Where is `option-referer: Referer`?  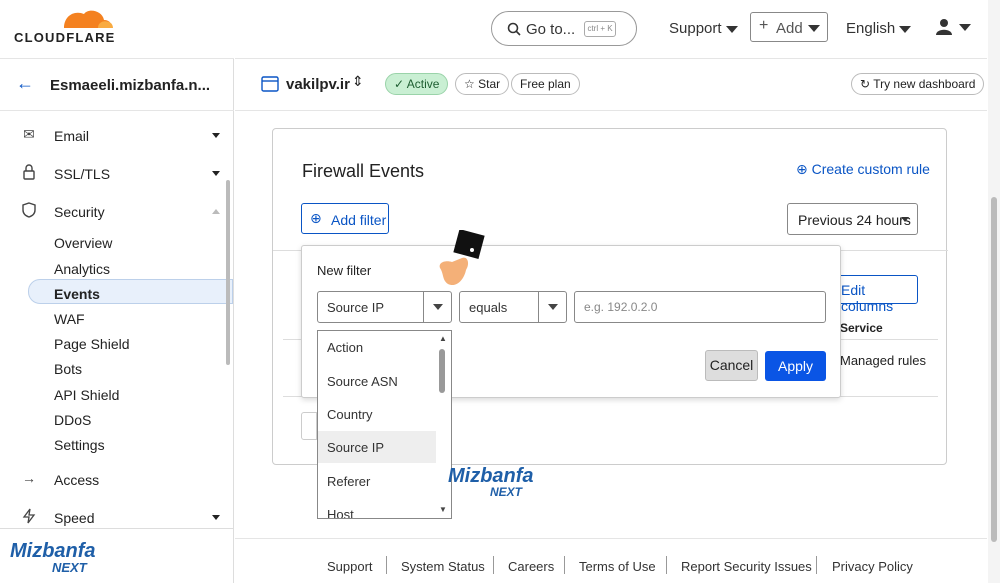 option-referer: Referer is located at coordinates (377, 481).